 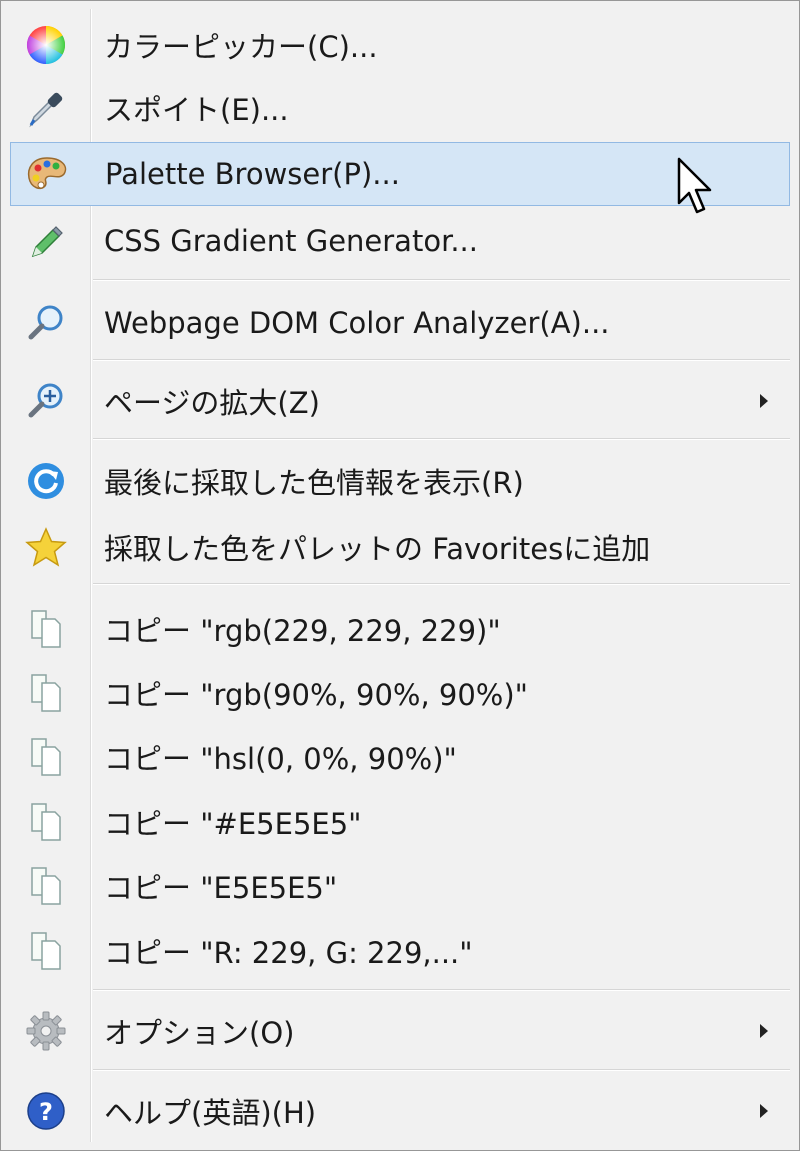 What do you see at coordinates (46, 323) in the screenshot?
I see `magnifier-icon` at bounding box center [46, 323].